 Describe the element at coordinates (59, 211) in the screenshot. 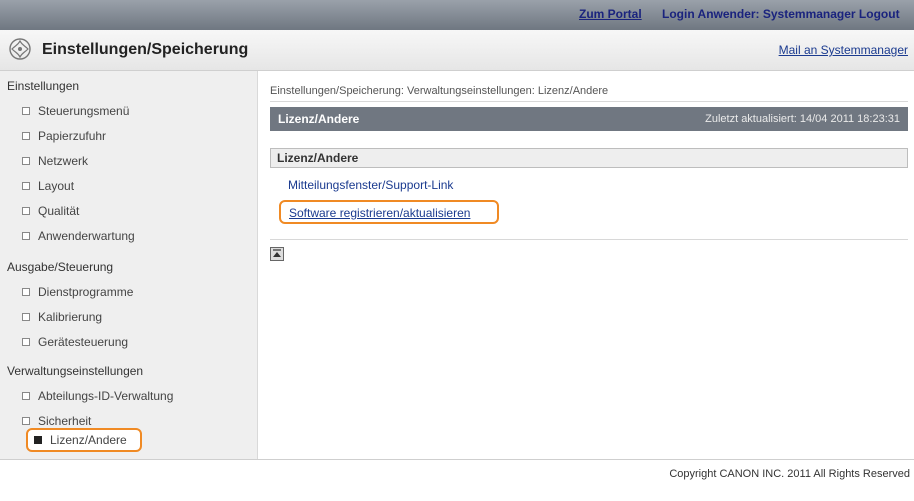

I see `sidebar-item-label: Qualität` at that location.